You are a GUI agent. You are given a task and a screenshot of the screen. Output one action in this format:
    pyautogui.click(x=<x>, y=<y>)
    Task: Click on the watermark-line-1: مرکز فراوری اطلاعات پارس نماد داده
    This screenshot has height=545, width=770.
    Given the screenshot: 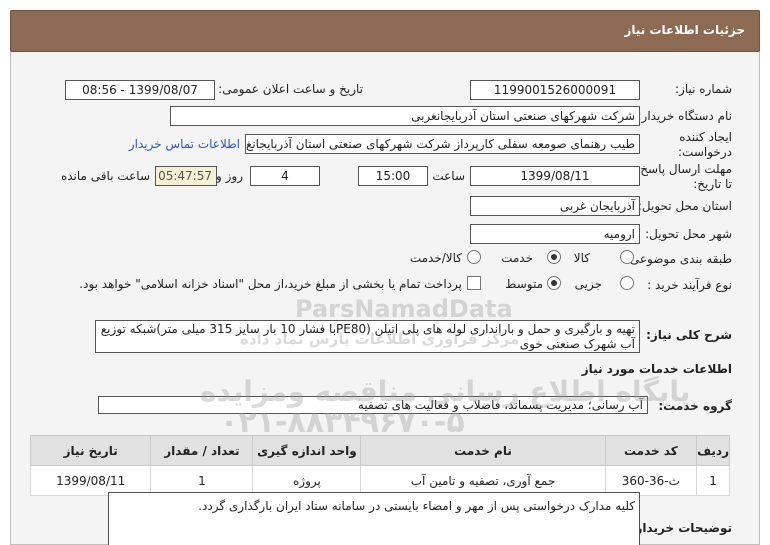 What is the action you would take?
    pyautogui.click(x=380, y=339)
    